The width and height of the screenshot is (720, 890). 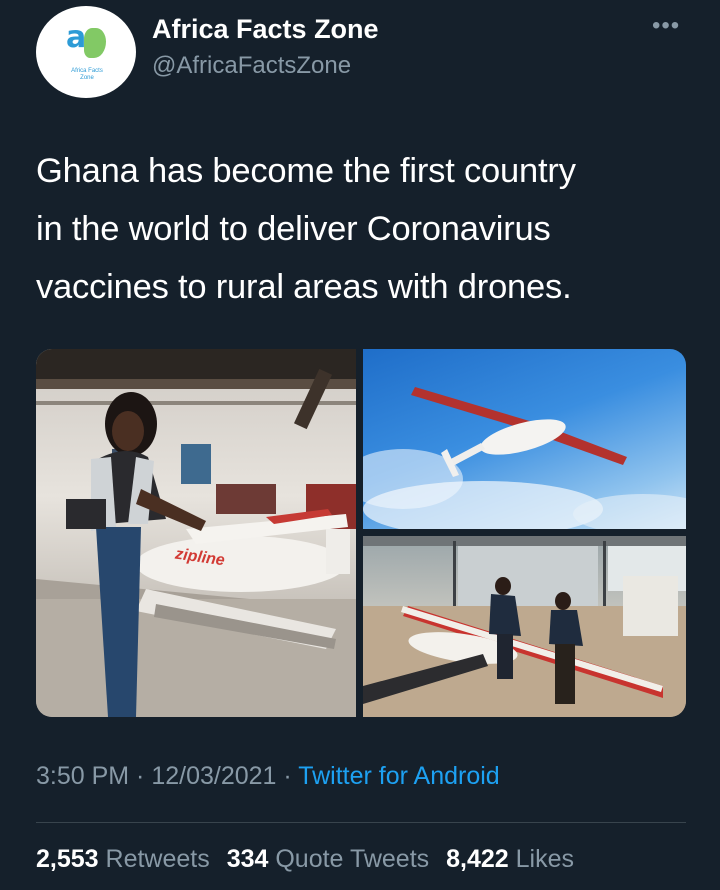 I want to click on avatar-logo-glyph: a, so click(x=76, y=37).